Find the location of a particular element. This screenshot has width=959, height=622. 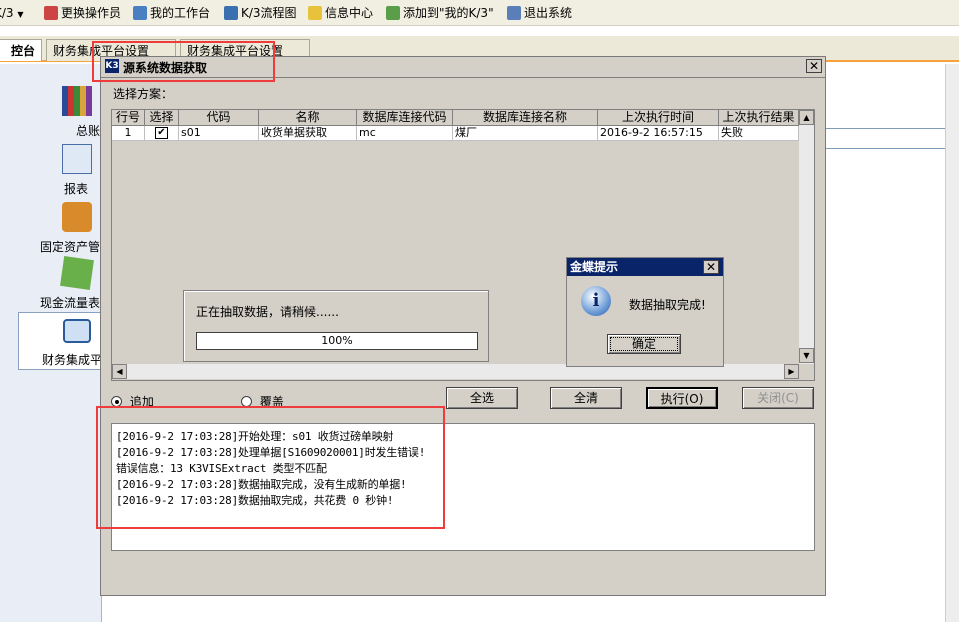

col-header-db-code: 数据库连接代码 is located at coordinates (405, 118).